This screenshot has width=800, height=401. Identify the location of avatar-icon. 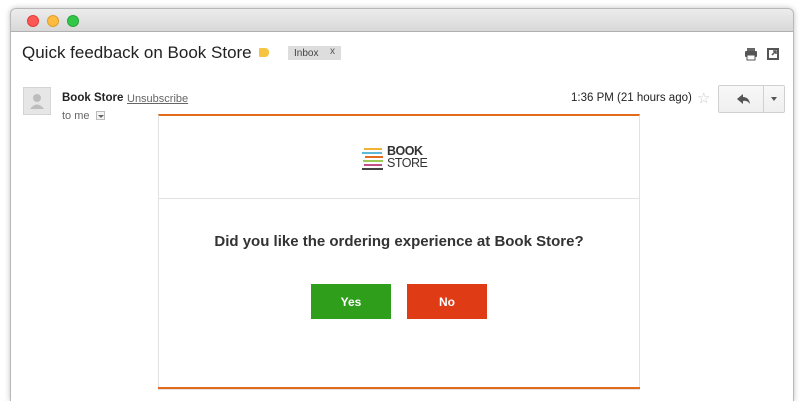
(37, 101).